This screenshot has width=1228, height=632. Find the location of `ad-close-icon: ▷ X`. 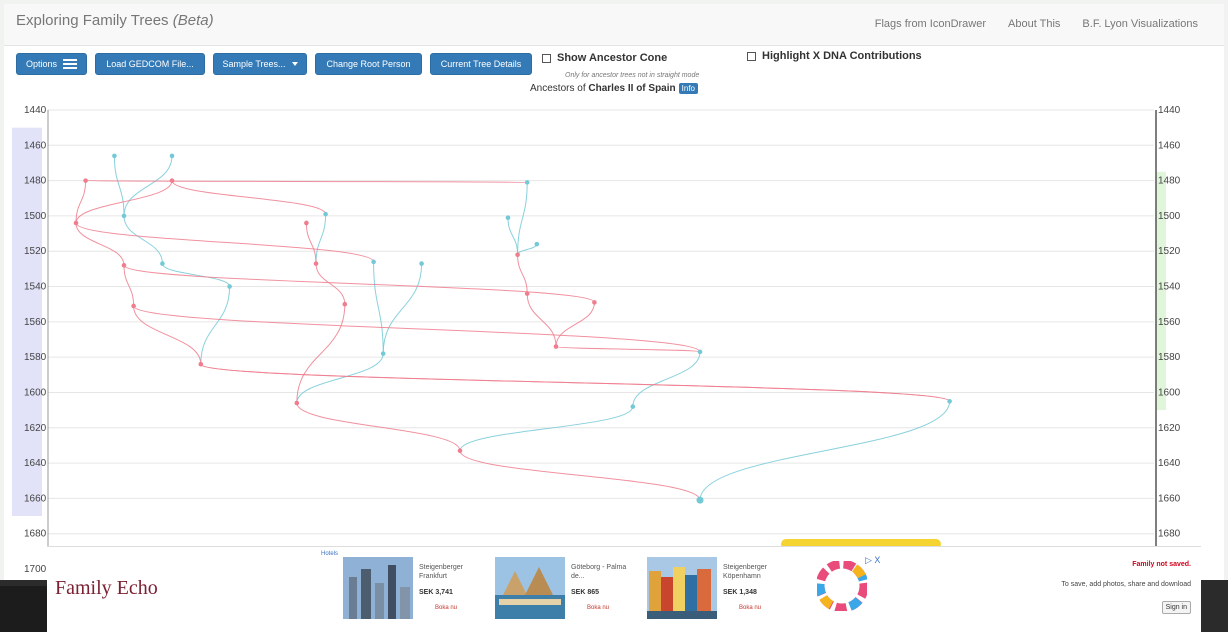

ad-close-icon: ▷ X is located at coordinates (872, 560).